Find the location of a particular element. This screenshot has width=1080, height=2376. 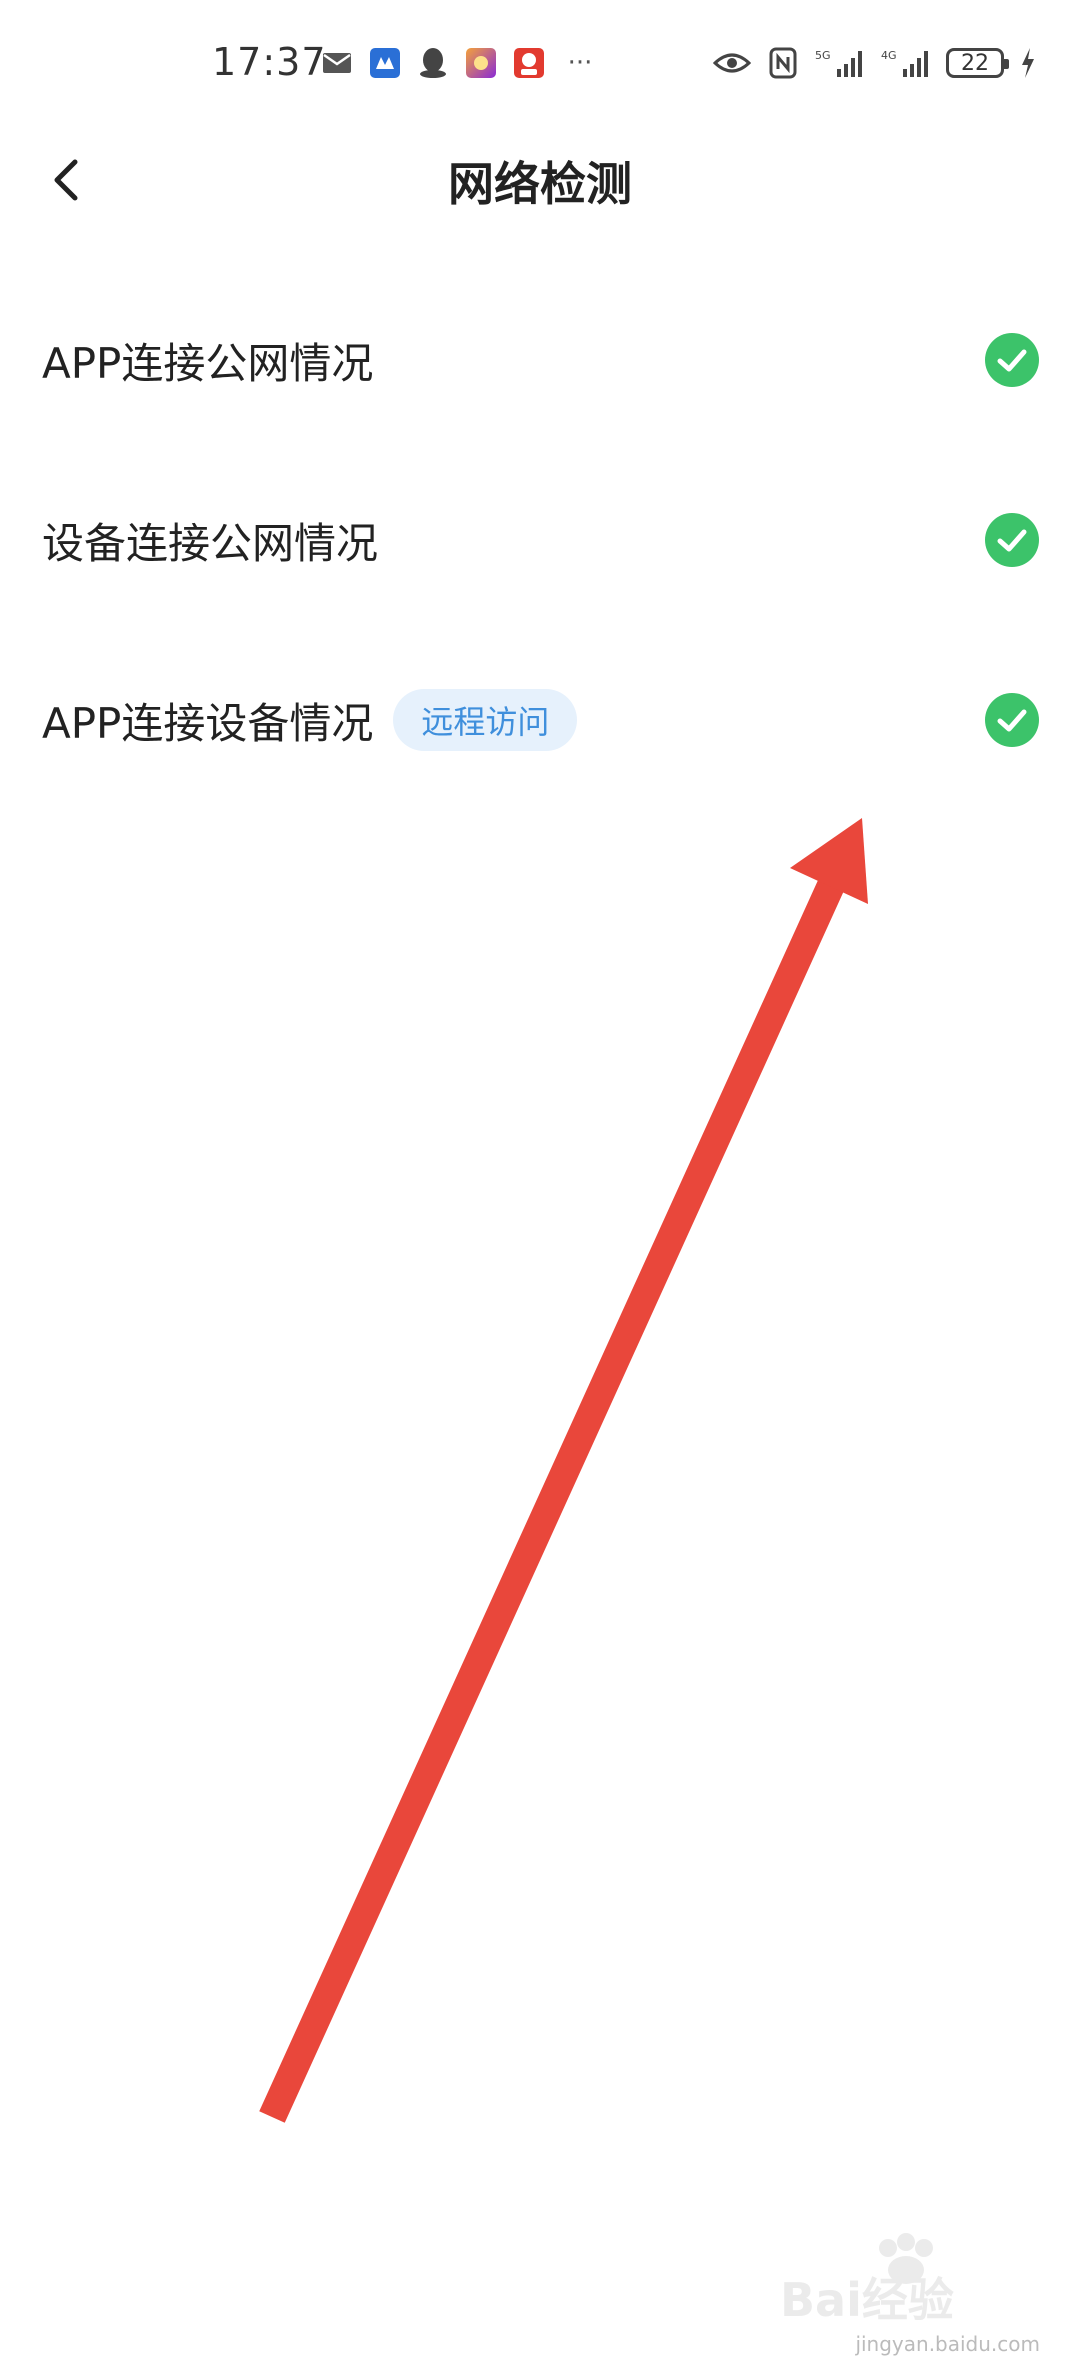

status-bar: 17:37 ··· 5G 4G 22 is located at coordinates (540, 65).